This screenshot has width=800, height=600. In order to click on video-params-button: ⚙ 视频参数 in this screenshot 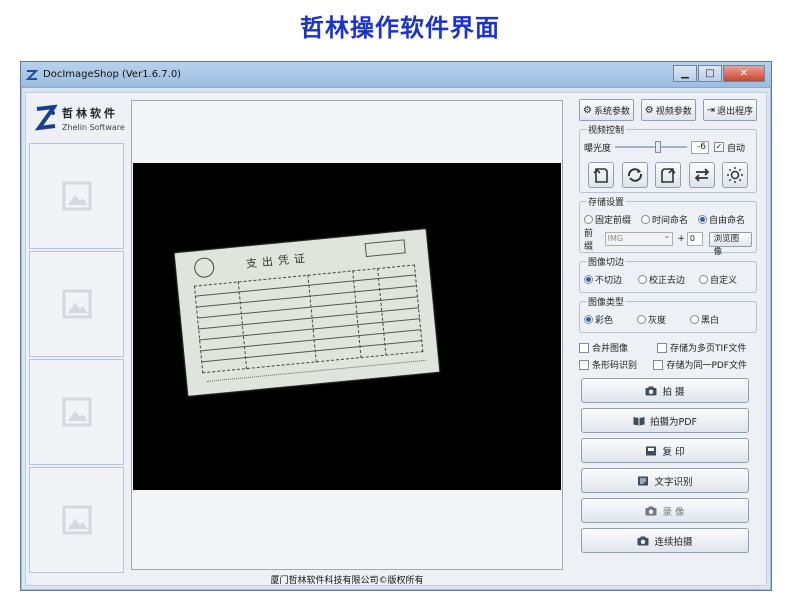, I will do `click(668, 110)`.